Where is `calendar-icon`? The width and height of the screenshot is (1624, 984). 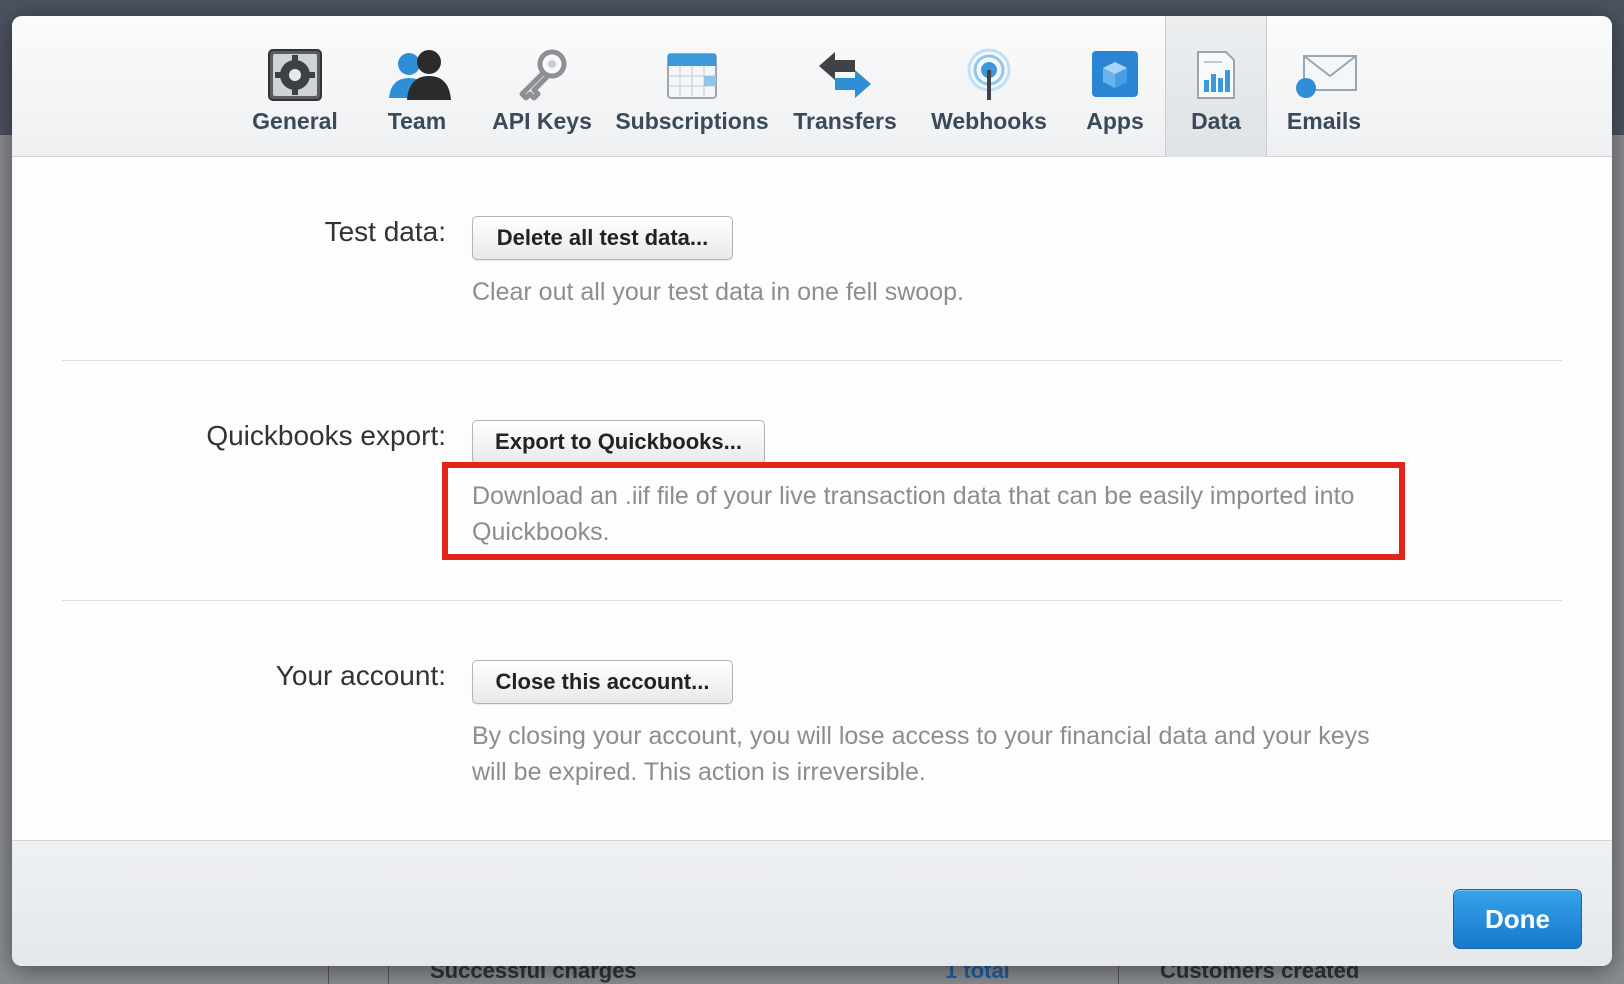 calendar-icon is located at coordinates (692, 75).